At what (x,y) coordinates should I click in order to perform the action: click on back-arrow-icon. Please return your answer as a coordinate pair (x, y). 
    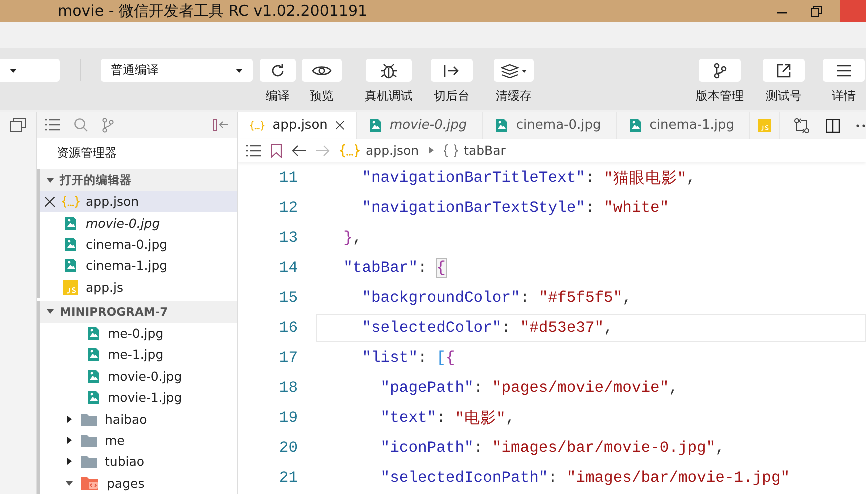
    Looking at the image, I should click on (299, 150).